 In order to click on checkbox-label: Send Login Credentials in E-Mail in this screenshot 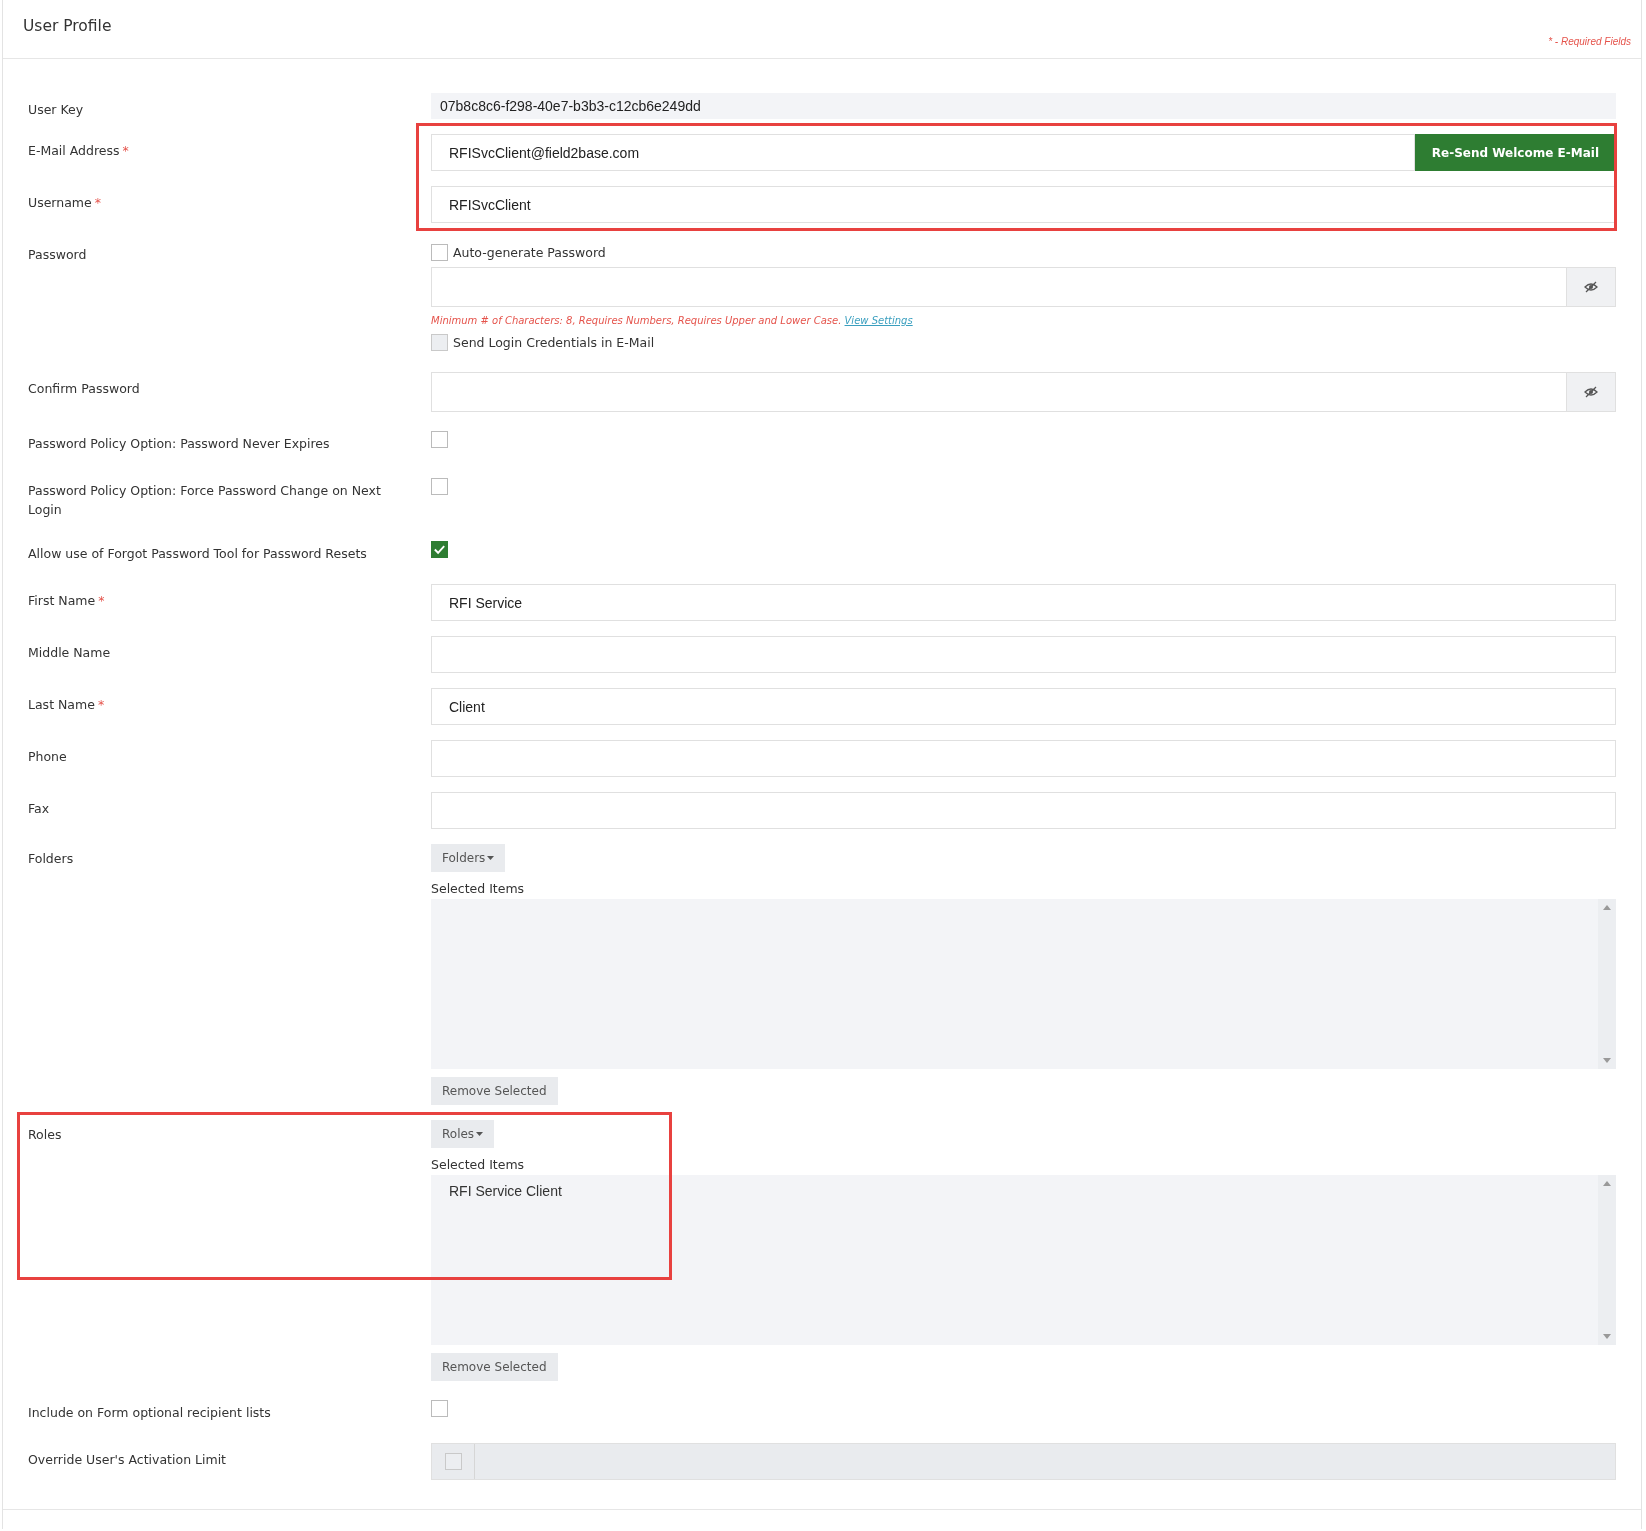, I will do `click(554, 342)`.